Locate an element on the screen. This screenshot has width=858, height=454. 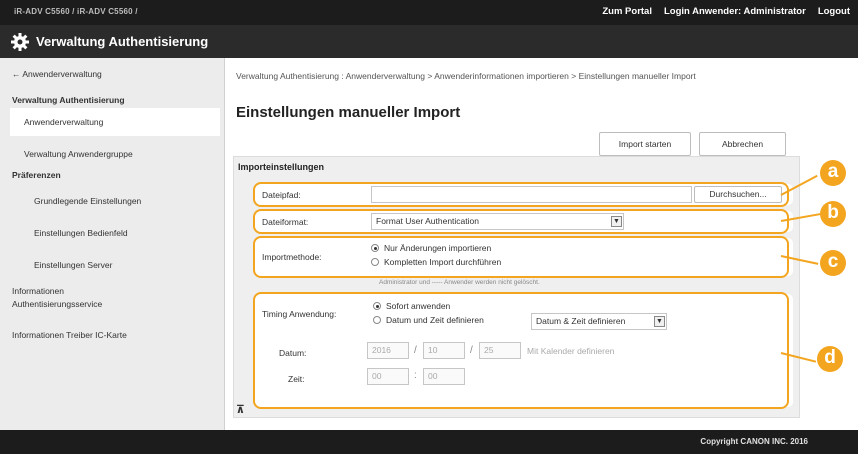
sidebar-item-panel-settings: Einstellungen Bedienfeld is located at coordinates (81, 233).